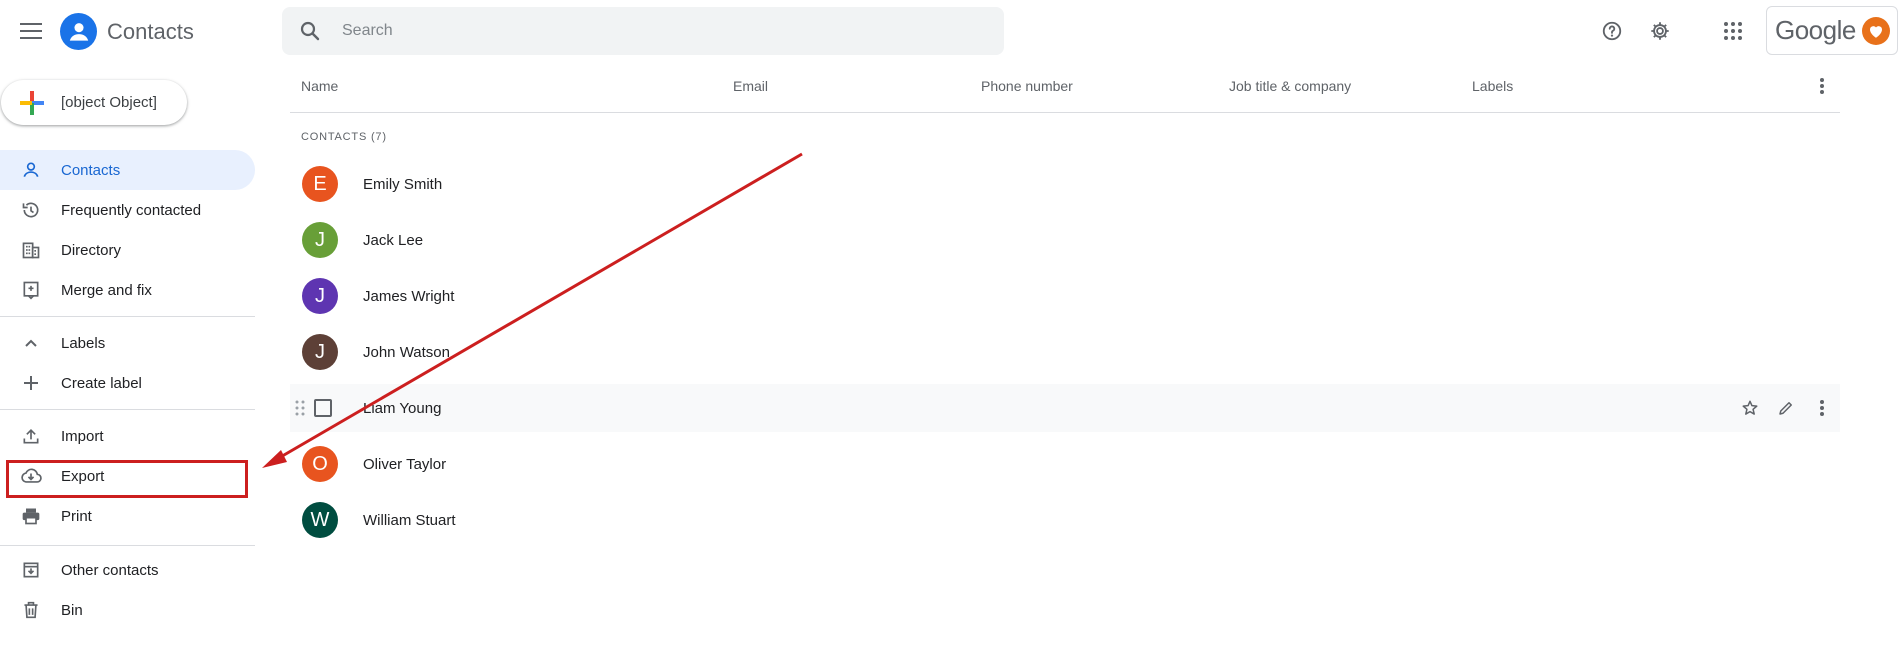 The image size is (1902, 665). What do you see at coordinates (101, 383) in the screenshot?
I see `sidebar-item-label: Create label` at bounding box center [101, 383].